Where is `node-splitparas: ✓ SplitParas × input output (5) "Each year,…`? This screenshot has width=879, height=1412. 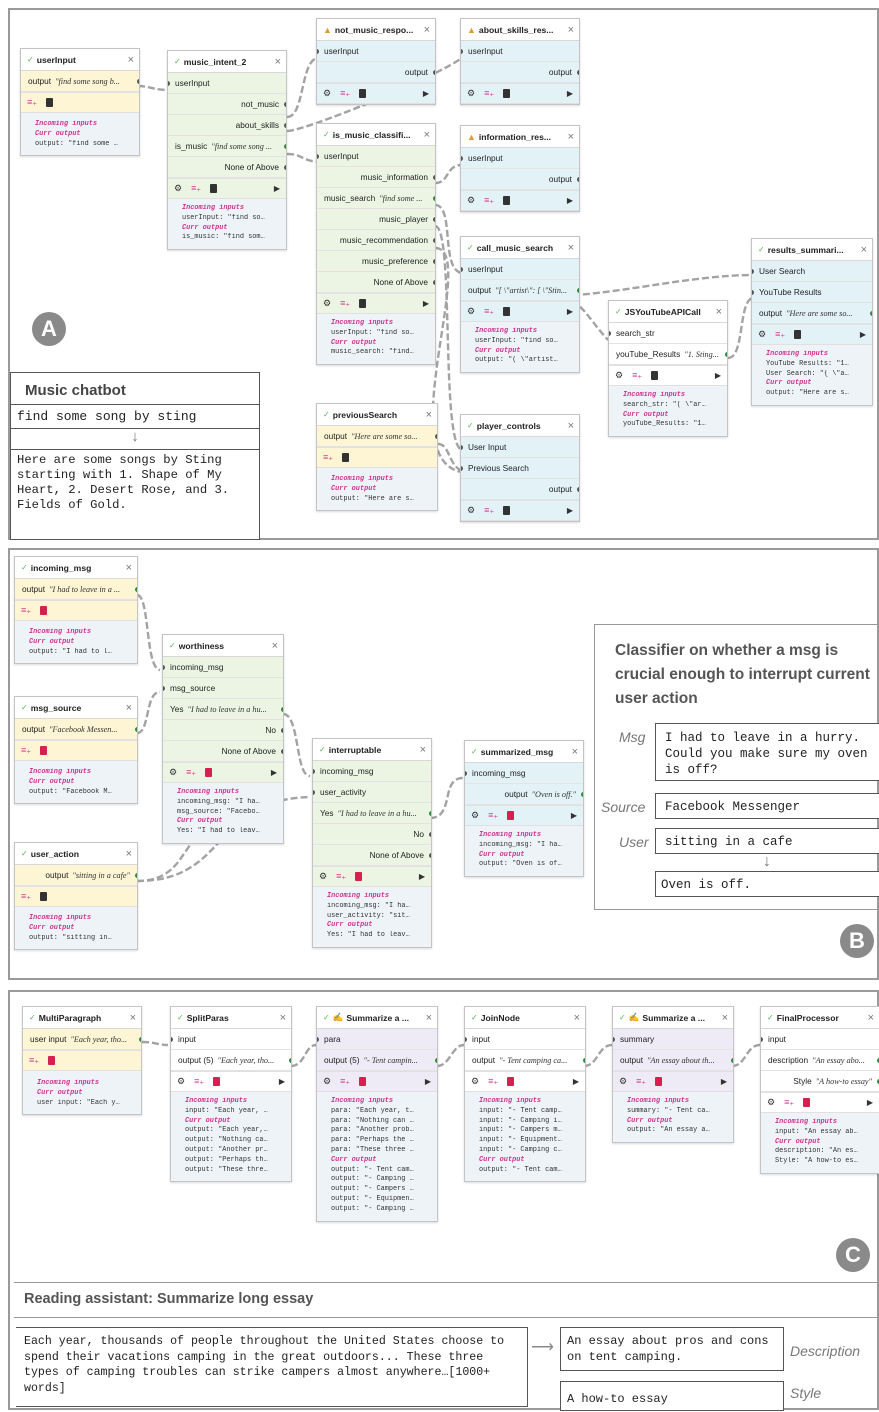
node-splitparas: ✓ SplitParas × input output (5) "Each year,… is located at coordinates (231, 1094).